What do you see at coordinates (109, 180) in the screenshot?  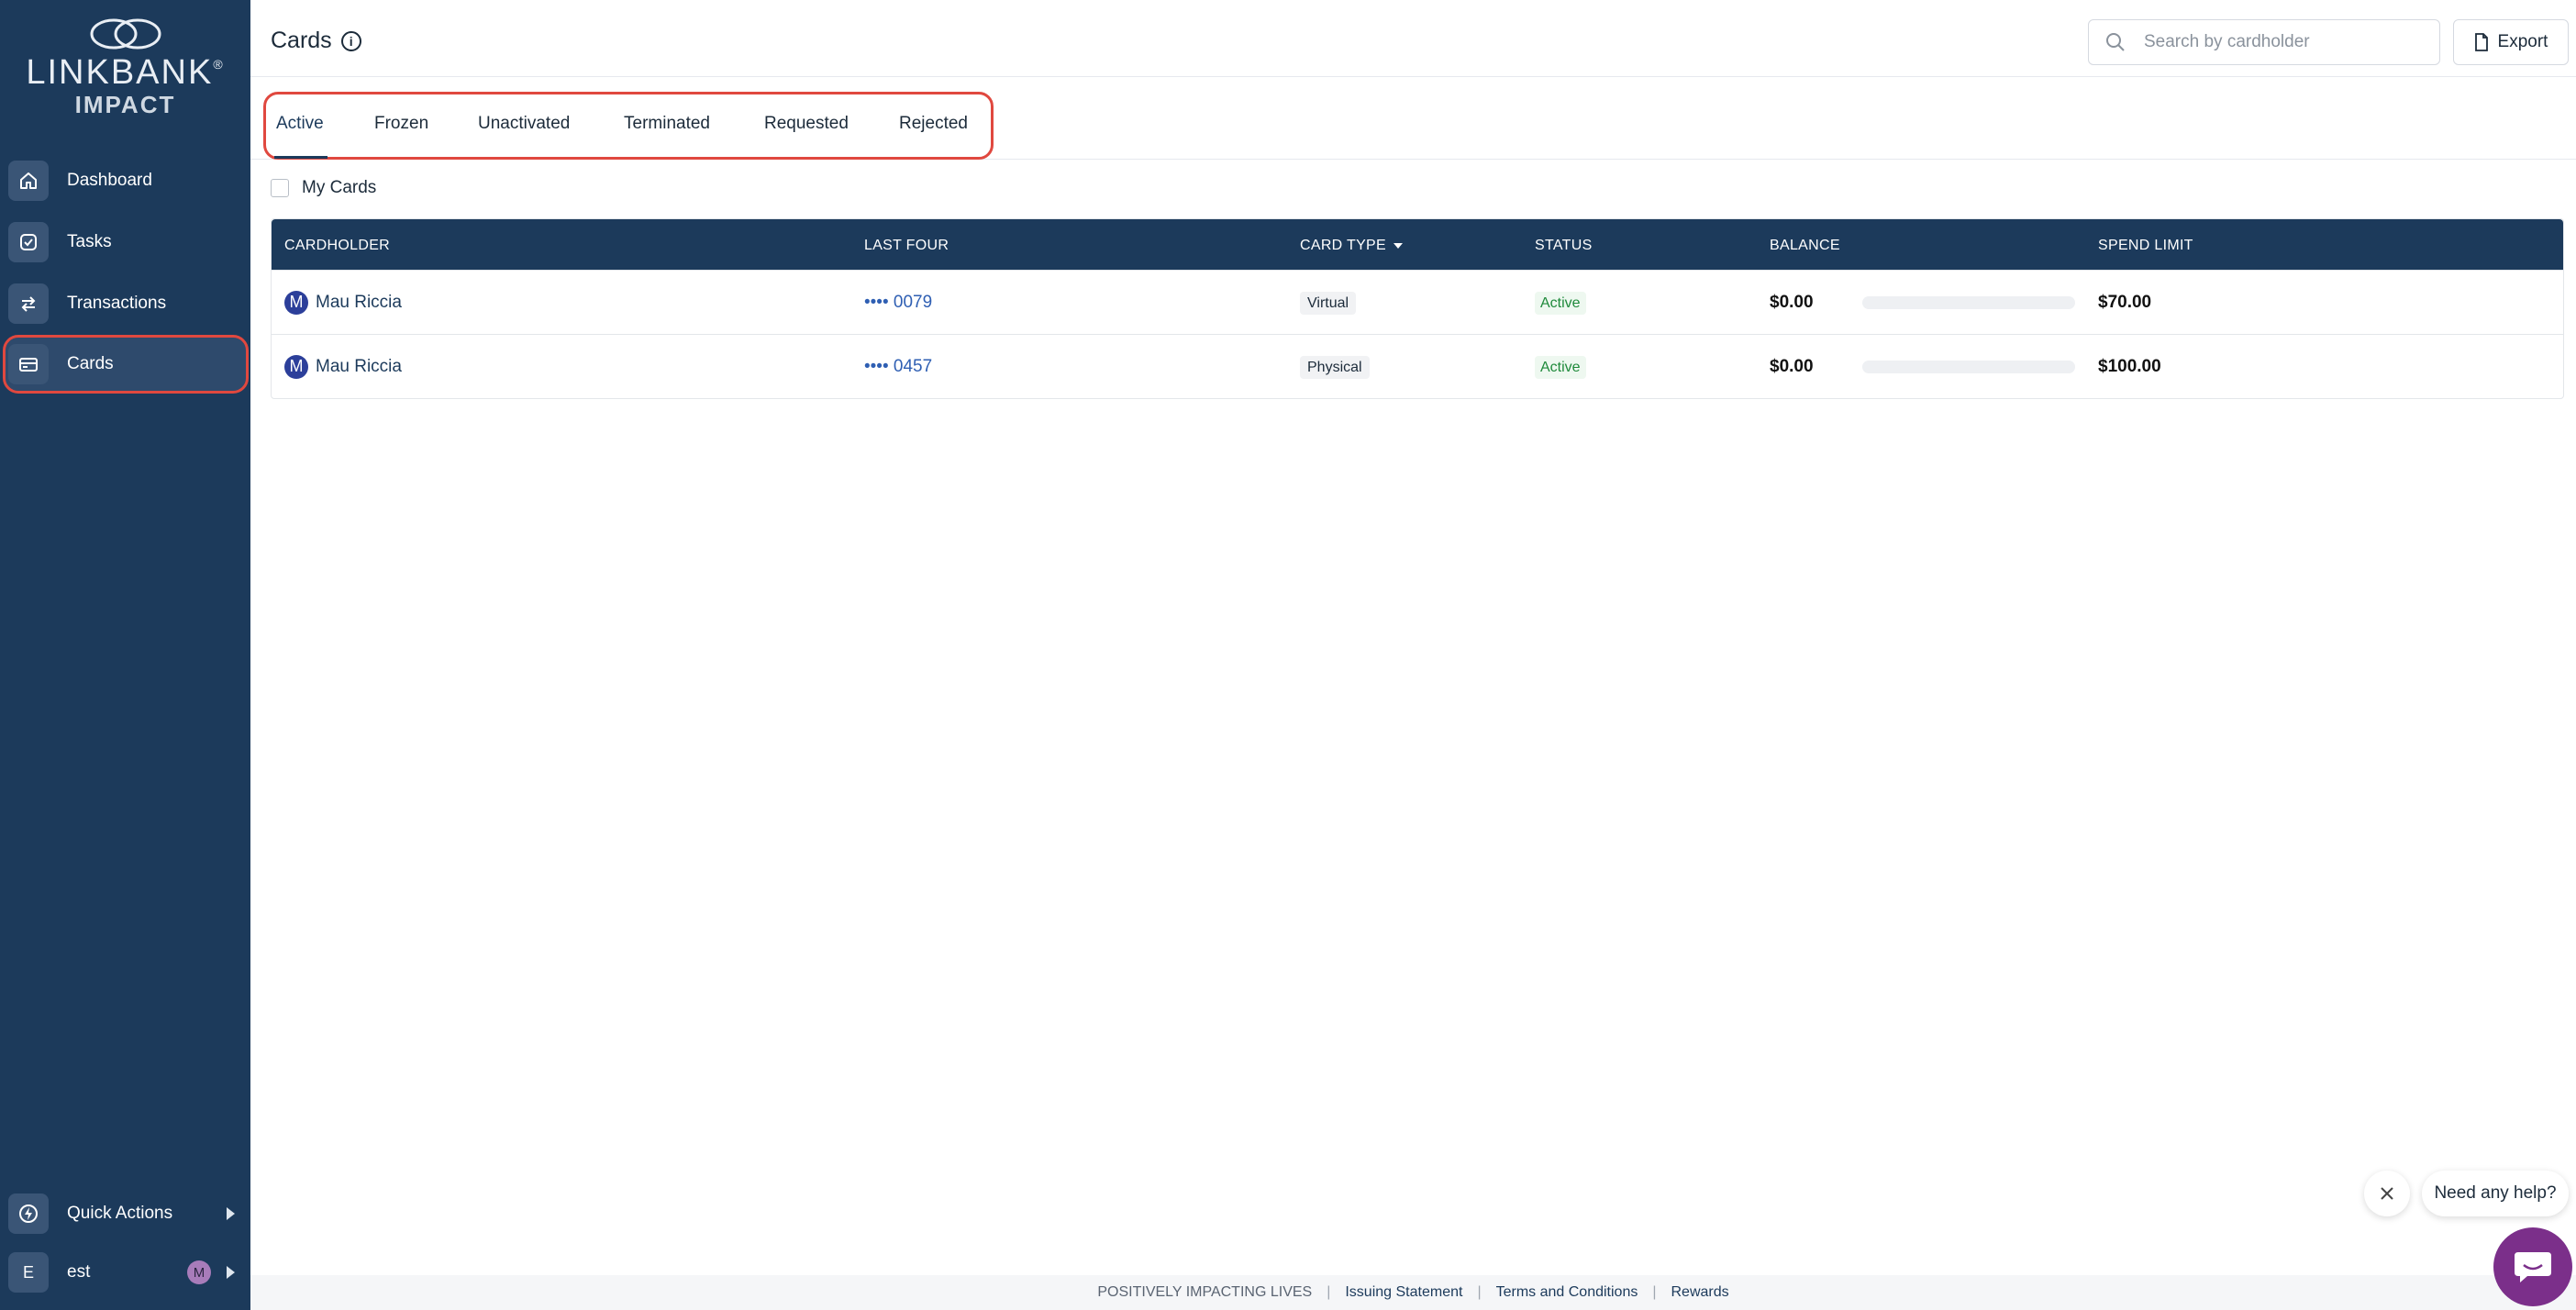 I see `sidebar-item-label: Dashboard` at bounding box center [109, 180].